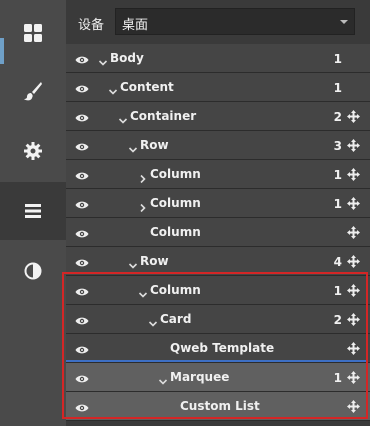 Image resolution: width=370 pixels, height=426 pixels. Describe the element at coordinates (235, 21) in the screenshot. I see `device-select: 桌面` at that location.